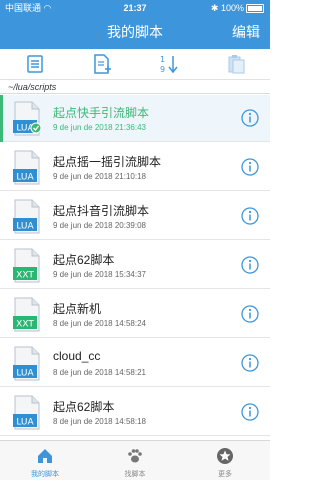 This screenshot has height=481, width=320. What do you see at coordinates (99, 176) in the screenshot?
I see `file-date: 9 de jun de 2018 21:10:18` at bounding box center [99, 176].